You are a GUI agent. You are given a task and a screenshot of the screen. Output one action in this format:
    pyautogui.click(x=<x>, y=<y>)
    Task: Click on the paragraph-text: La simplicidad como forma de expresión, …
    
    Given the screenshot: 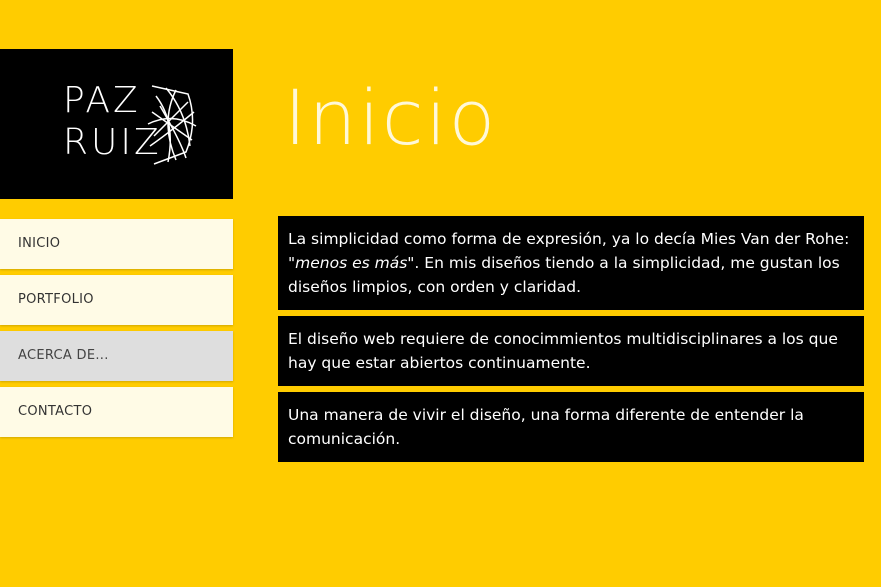 What is the action you would take?
    pyautogui.click(x=569, y=239)
    